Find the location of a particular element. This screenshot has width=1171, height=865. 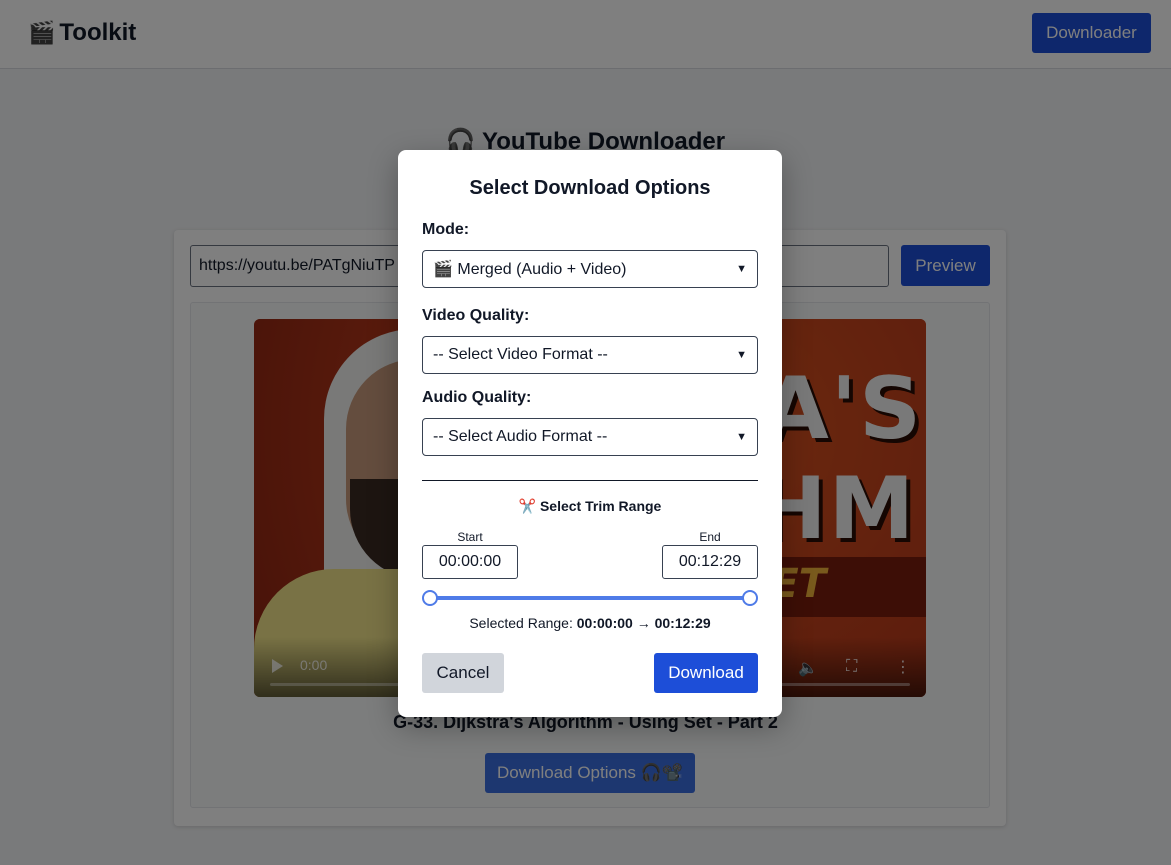

end-time-input is located at coordinates (710, 562).